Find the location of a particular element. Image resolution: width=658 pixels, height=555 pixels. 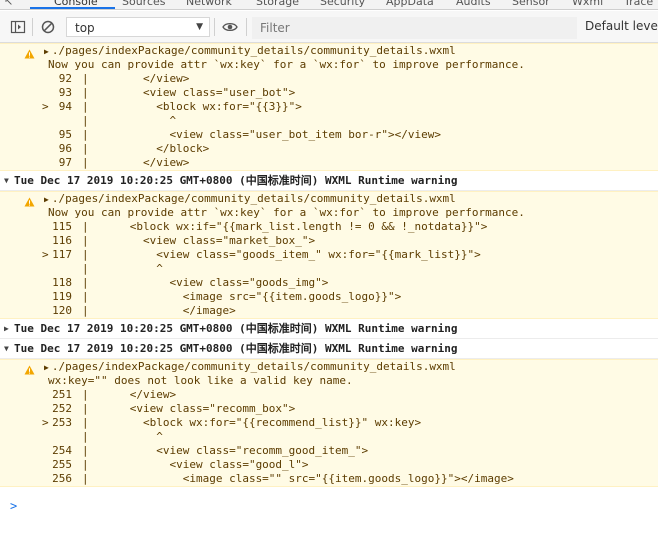

code-text: <view class="goods_img"> is located at coordinates (209, 282).